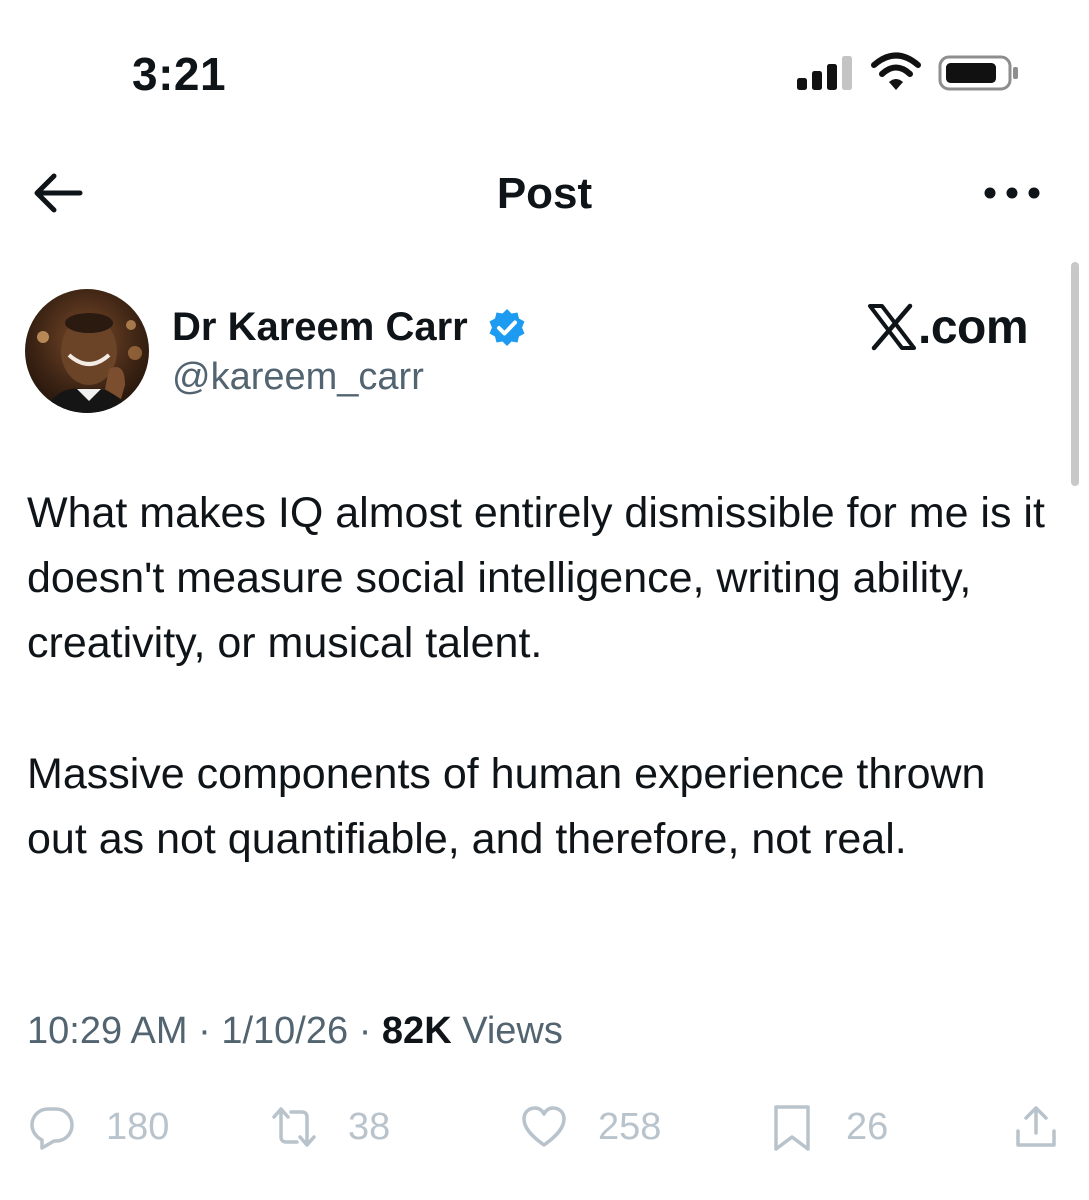 This screenshot has height=1200, width=1089. What do you see at coordinates (630, 1127) in the screenshot?
I see `like-count: 258` at bounding box center [630, 1127].